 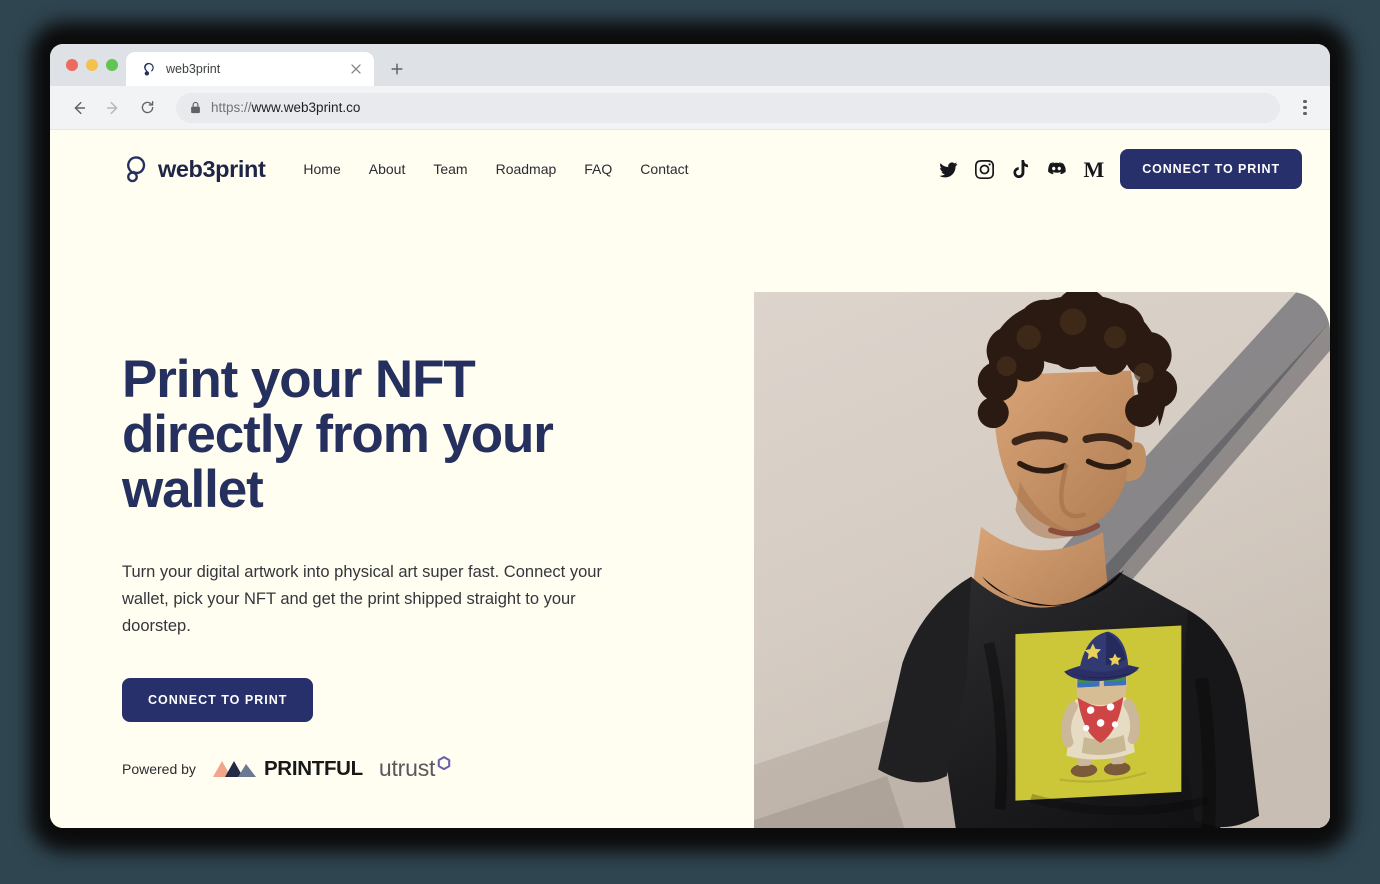 What do you see at coordinates (321, 169) in the screenshot?
I see `nav-item-home: Home` at bounding box center [321, 169].